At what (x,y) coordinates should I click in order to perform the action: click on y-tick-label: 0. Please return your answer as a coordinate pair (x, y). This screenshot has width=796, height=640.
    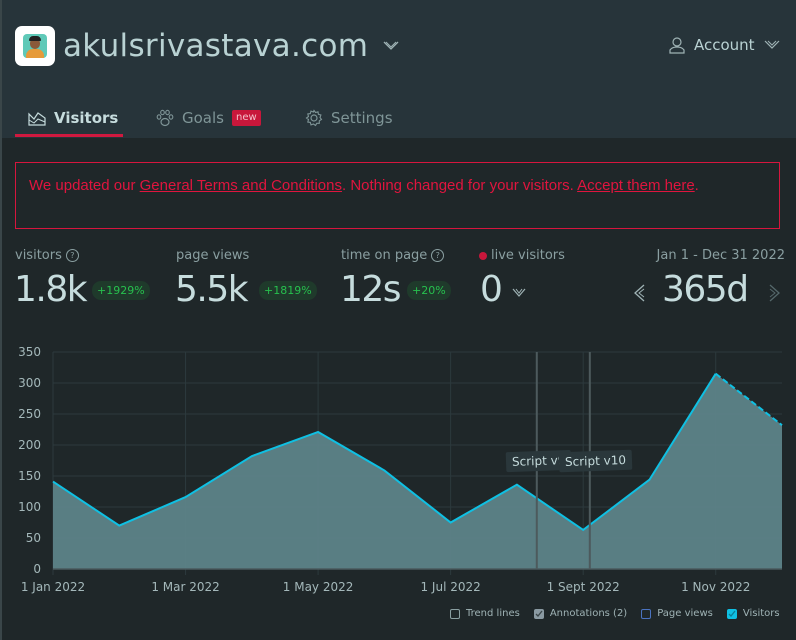
    Looking at the image, I should click on (37, 569).